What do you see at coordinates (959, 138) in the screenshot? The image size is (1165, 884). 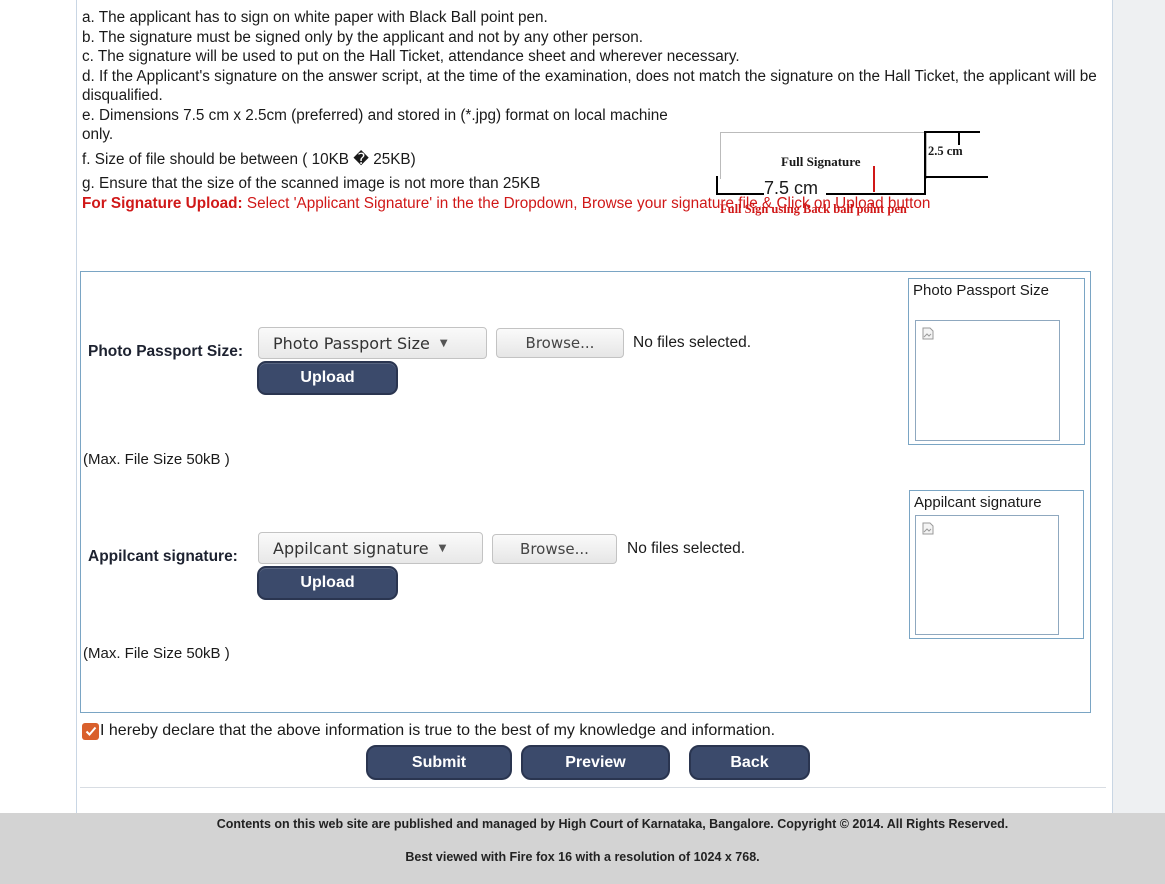 I see `height-dimension-tick` at bounding box center [959, 138].